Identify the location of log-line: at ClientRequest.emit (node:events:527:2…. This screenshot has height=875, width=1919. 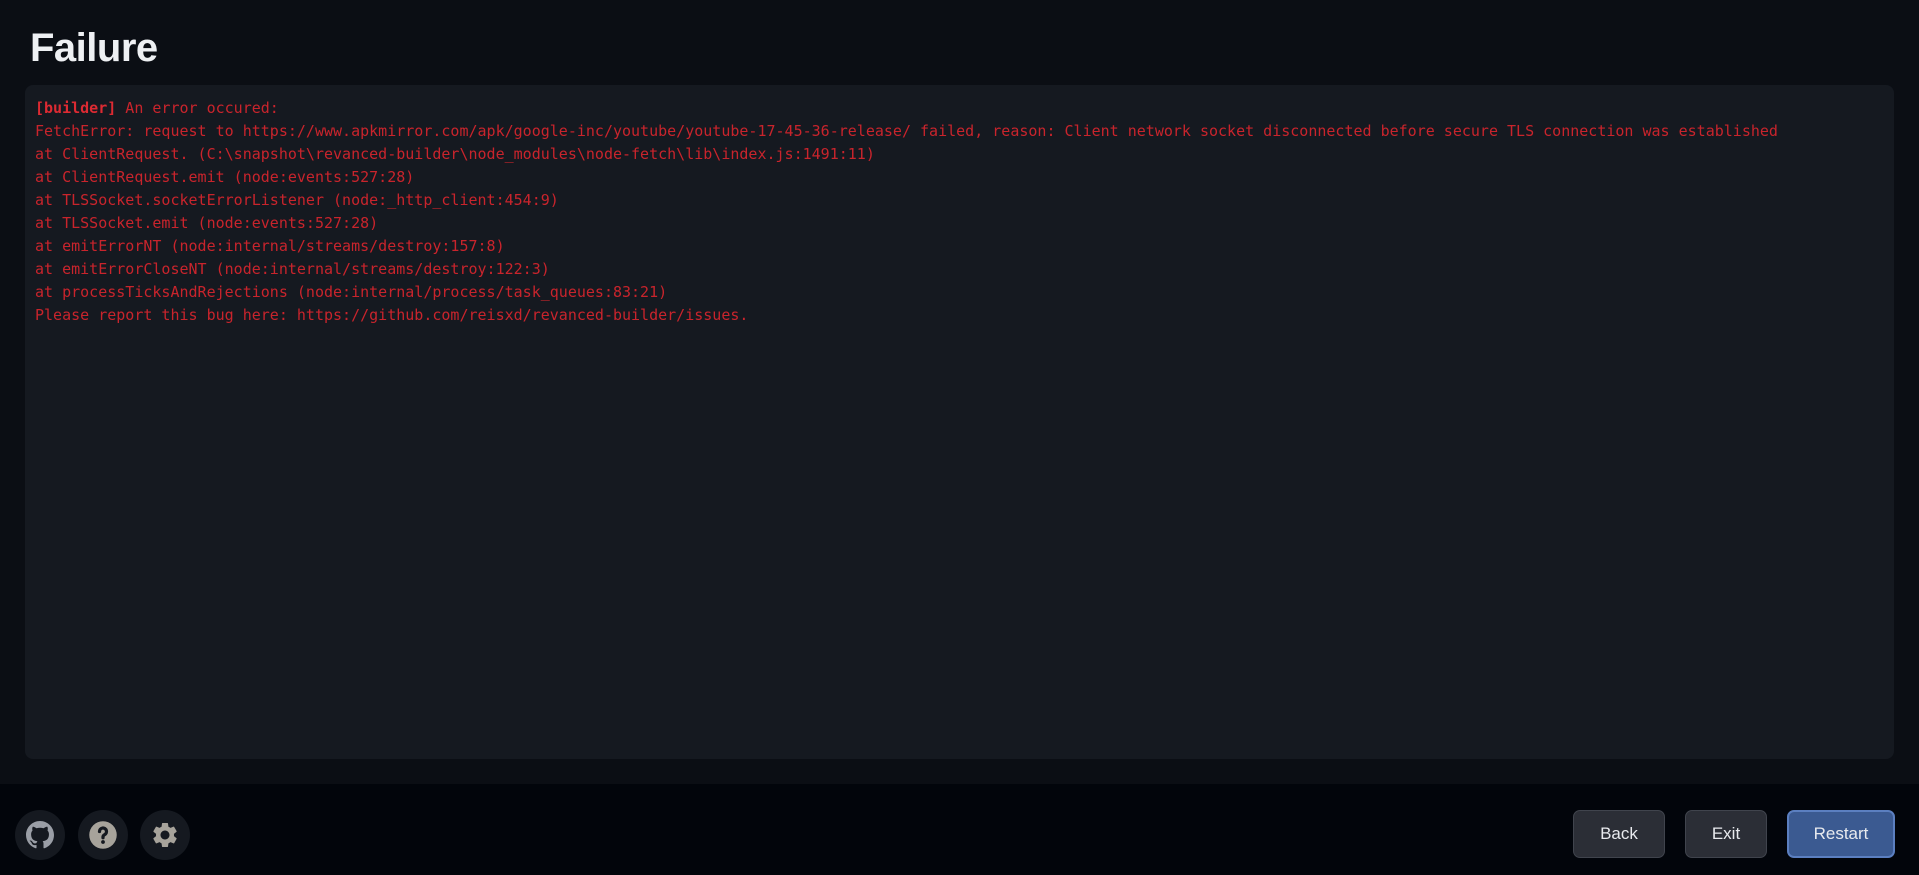
(225, 177).